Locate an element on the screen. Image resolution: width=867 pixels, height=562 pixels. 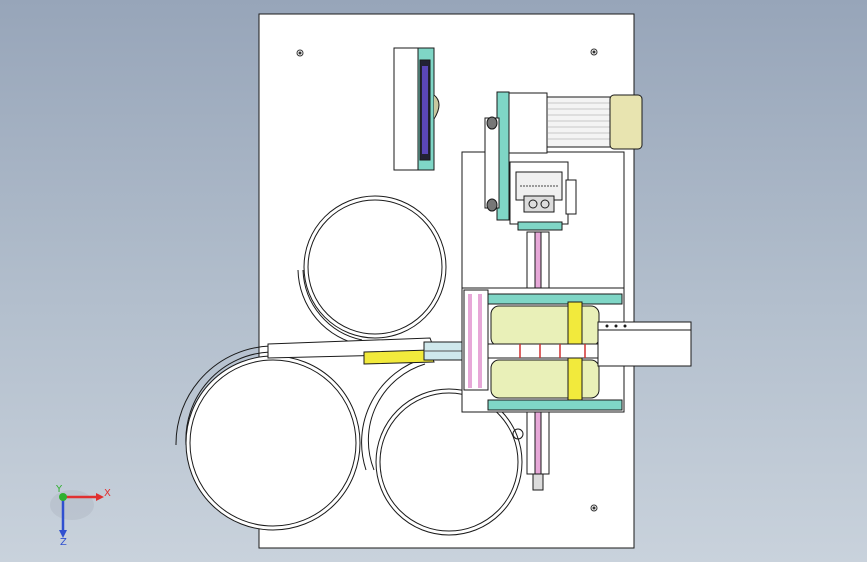
y-axis-label: Y is located at coordinates (59, 489).